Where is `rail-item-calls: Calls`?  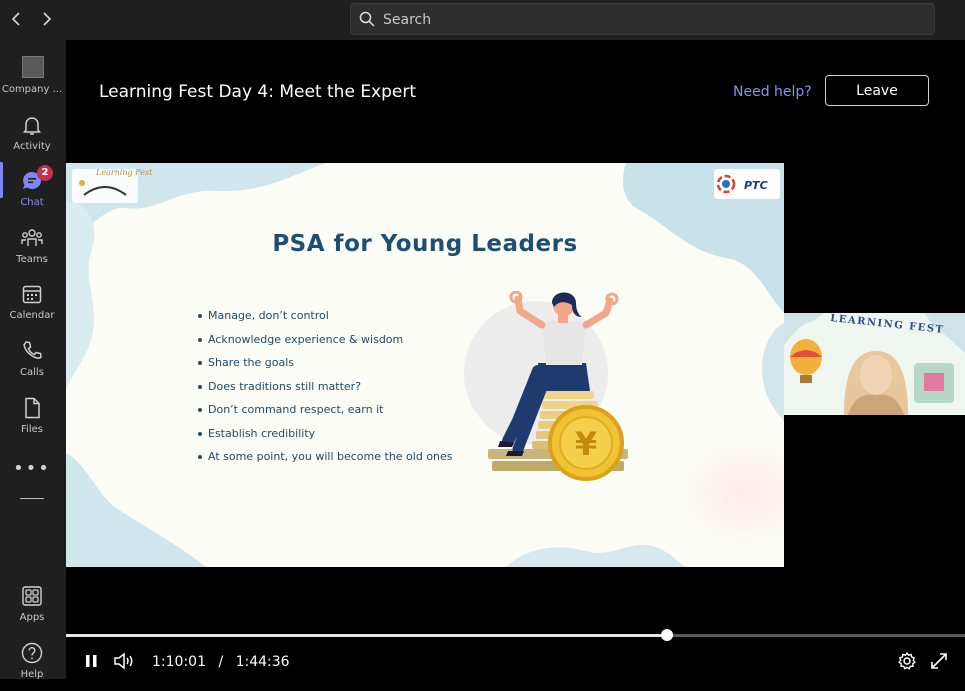 rail-item-calls: Calls is located at coordinates (32, 362).